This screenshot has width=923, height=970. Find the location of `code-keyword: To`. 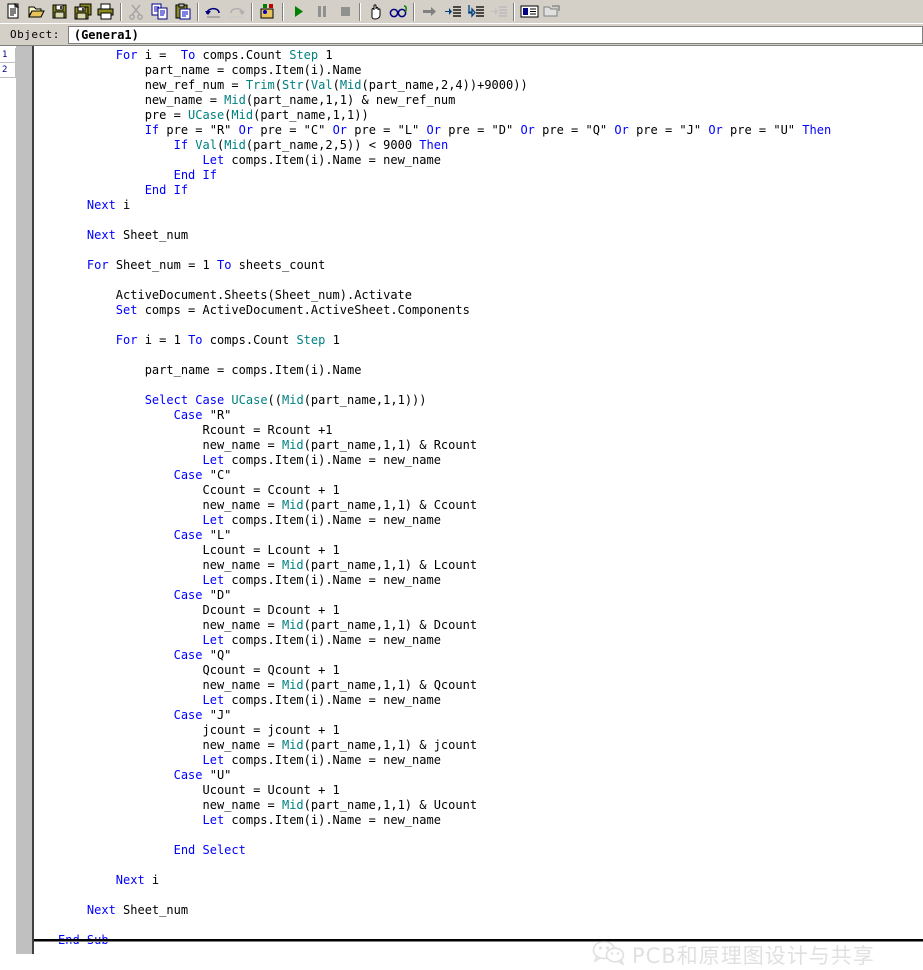

code-keyword: To is located at coordinates (224, 265).